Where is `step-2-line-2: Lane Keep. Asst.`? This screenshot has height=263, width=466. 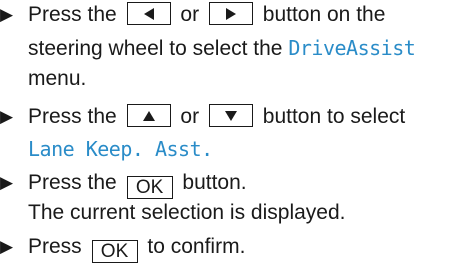
step-2-line-2: Lane Keep. Asst. is located at coordinates (120, 149).